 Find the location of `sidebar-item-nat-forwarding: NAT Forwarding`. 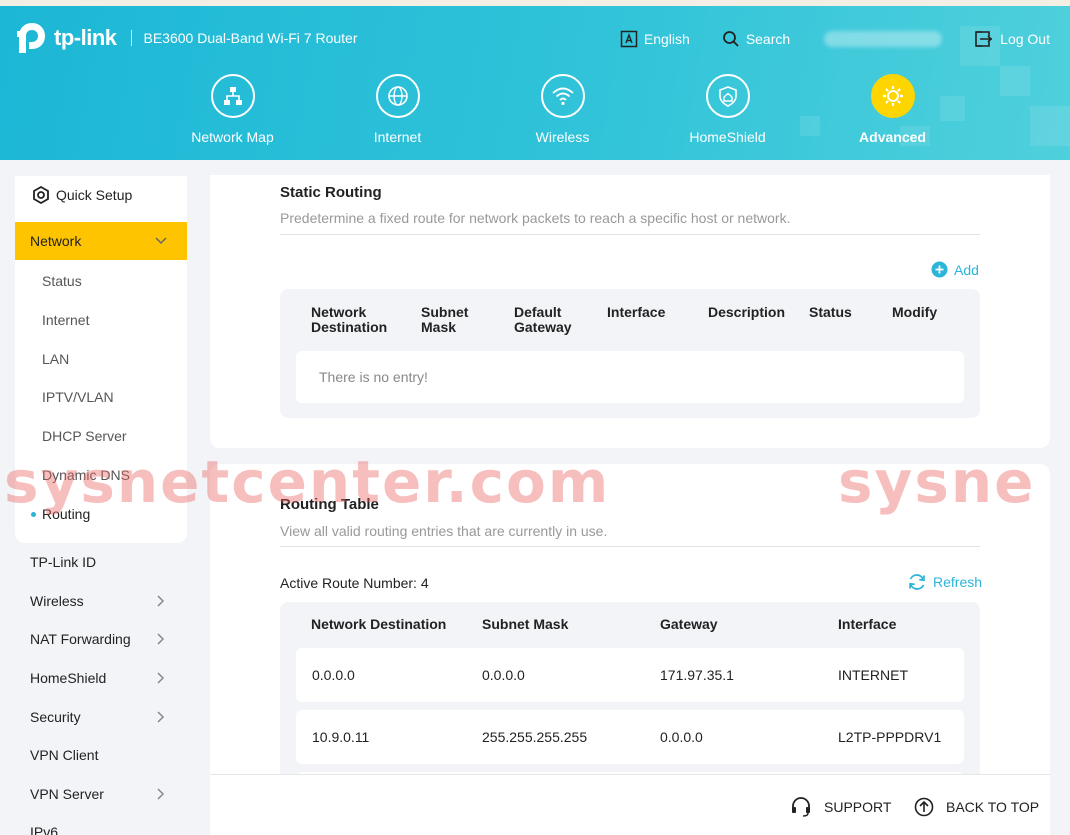

sidebar-item-nat-forwarding: NAT Forwarding is located at coordinates (101, 639).